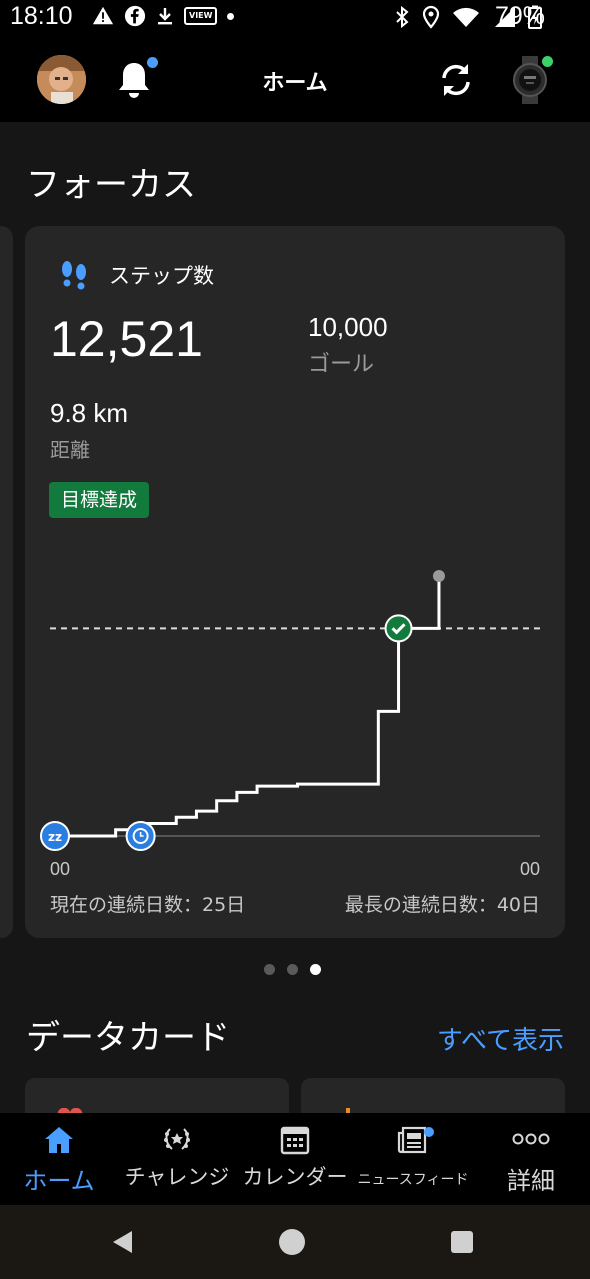 The height and width of the screenshot is (1279, 590). I want to click on device-connected-dot, so click(547, 61).